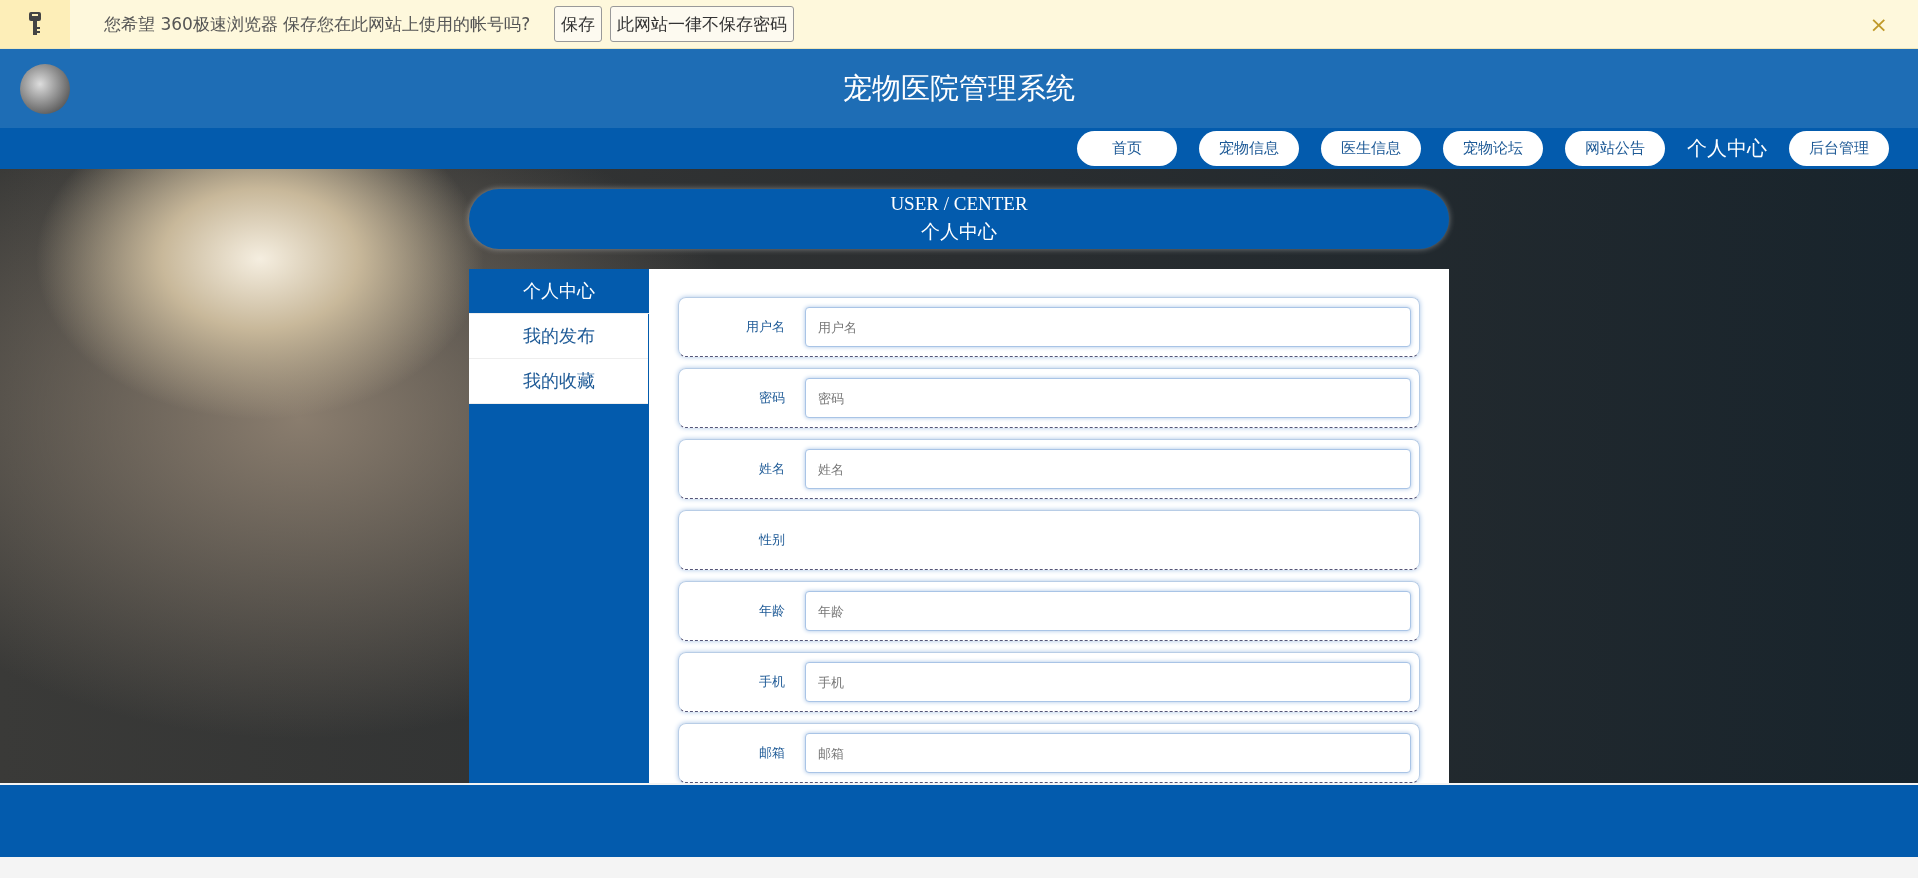 The image size is (1918, 878). I want to click on banner-title: USER / CENTER, so click(959, 204).